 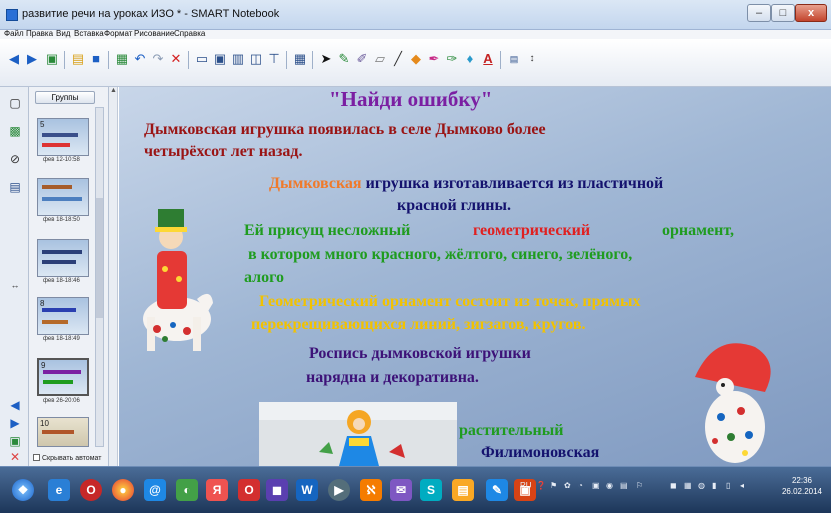 What do you see at coordinates (401, 490) in the screenshot?
I see `mail-app-icon: ✉` at bounding box center [401, 490].